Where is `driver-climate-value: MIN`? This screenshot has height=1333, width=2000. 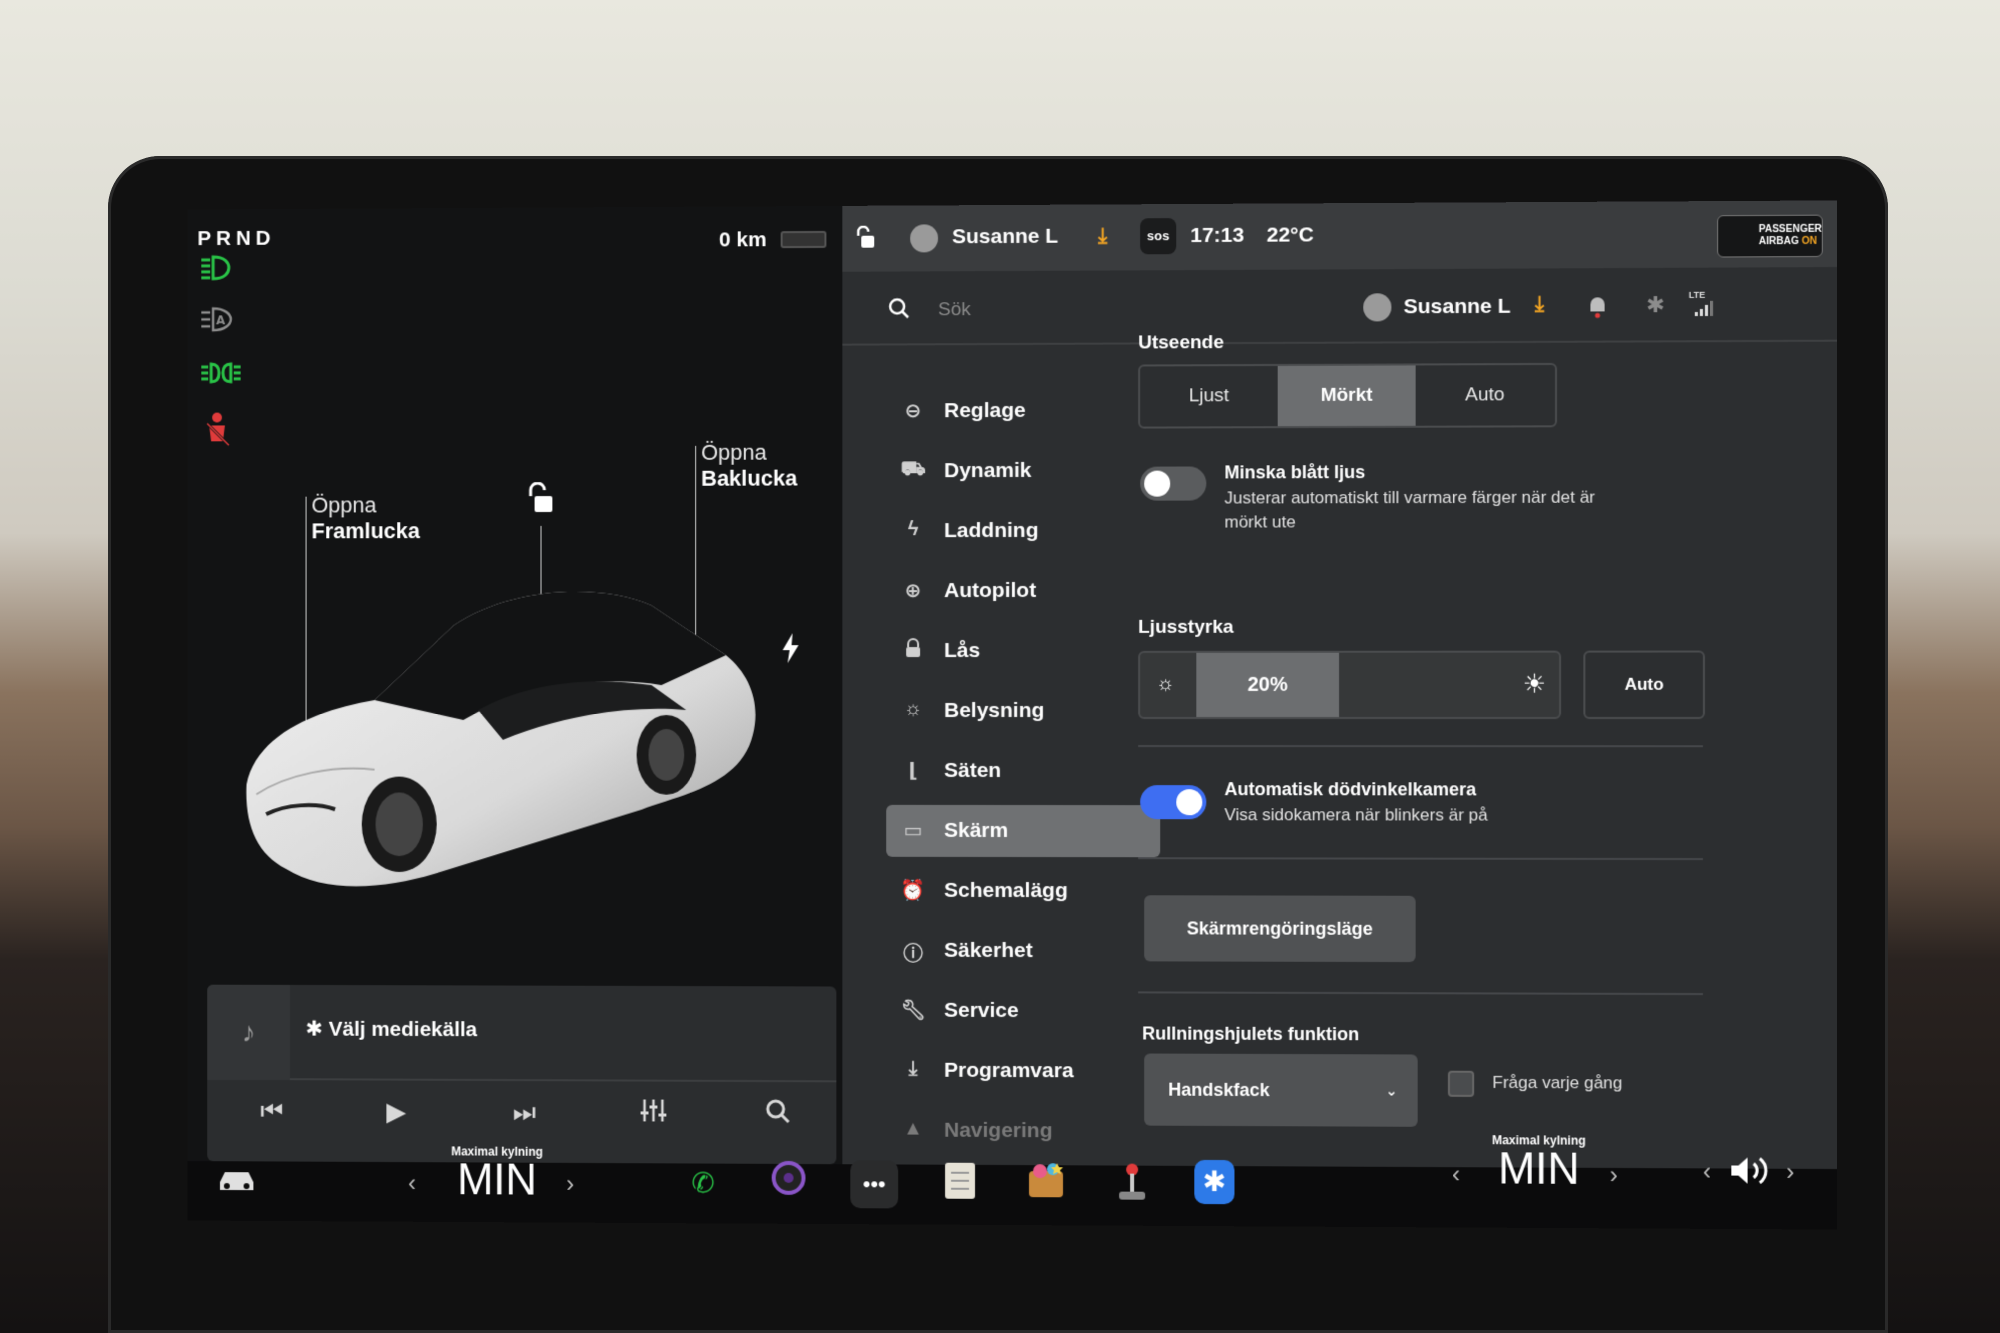 driver-climate-value: MIN is located at coordinates (497, 1180).